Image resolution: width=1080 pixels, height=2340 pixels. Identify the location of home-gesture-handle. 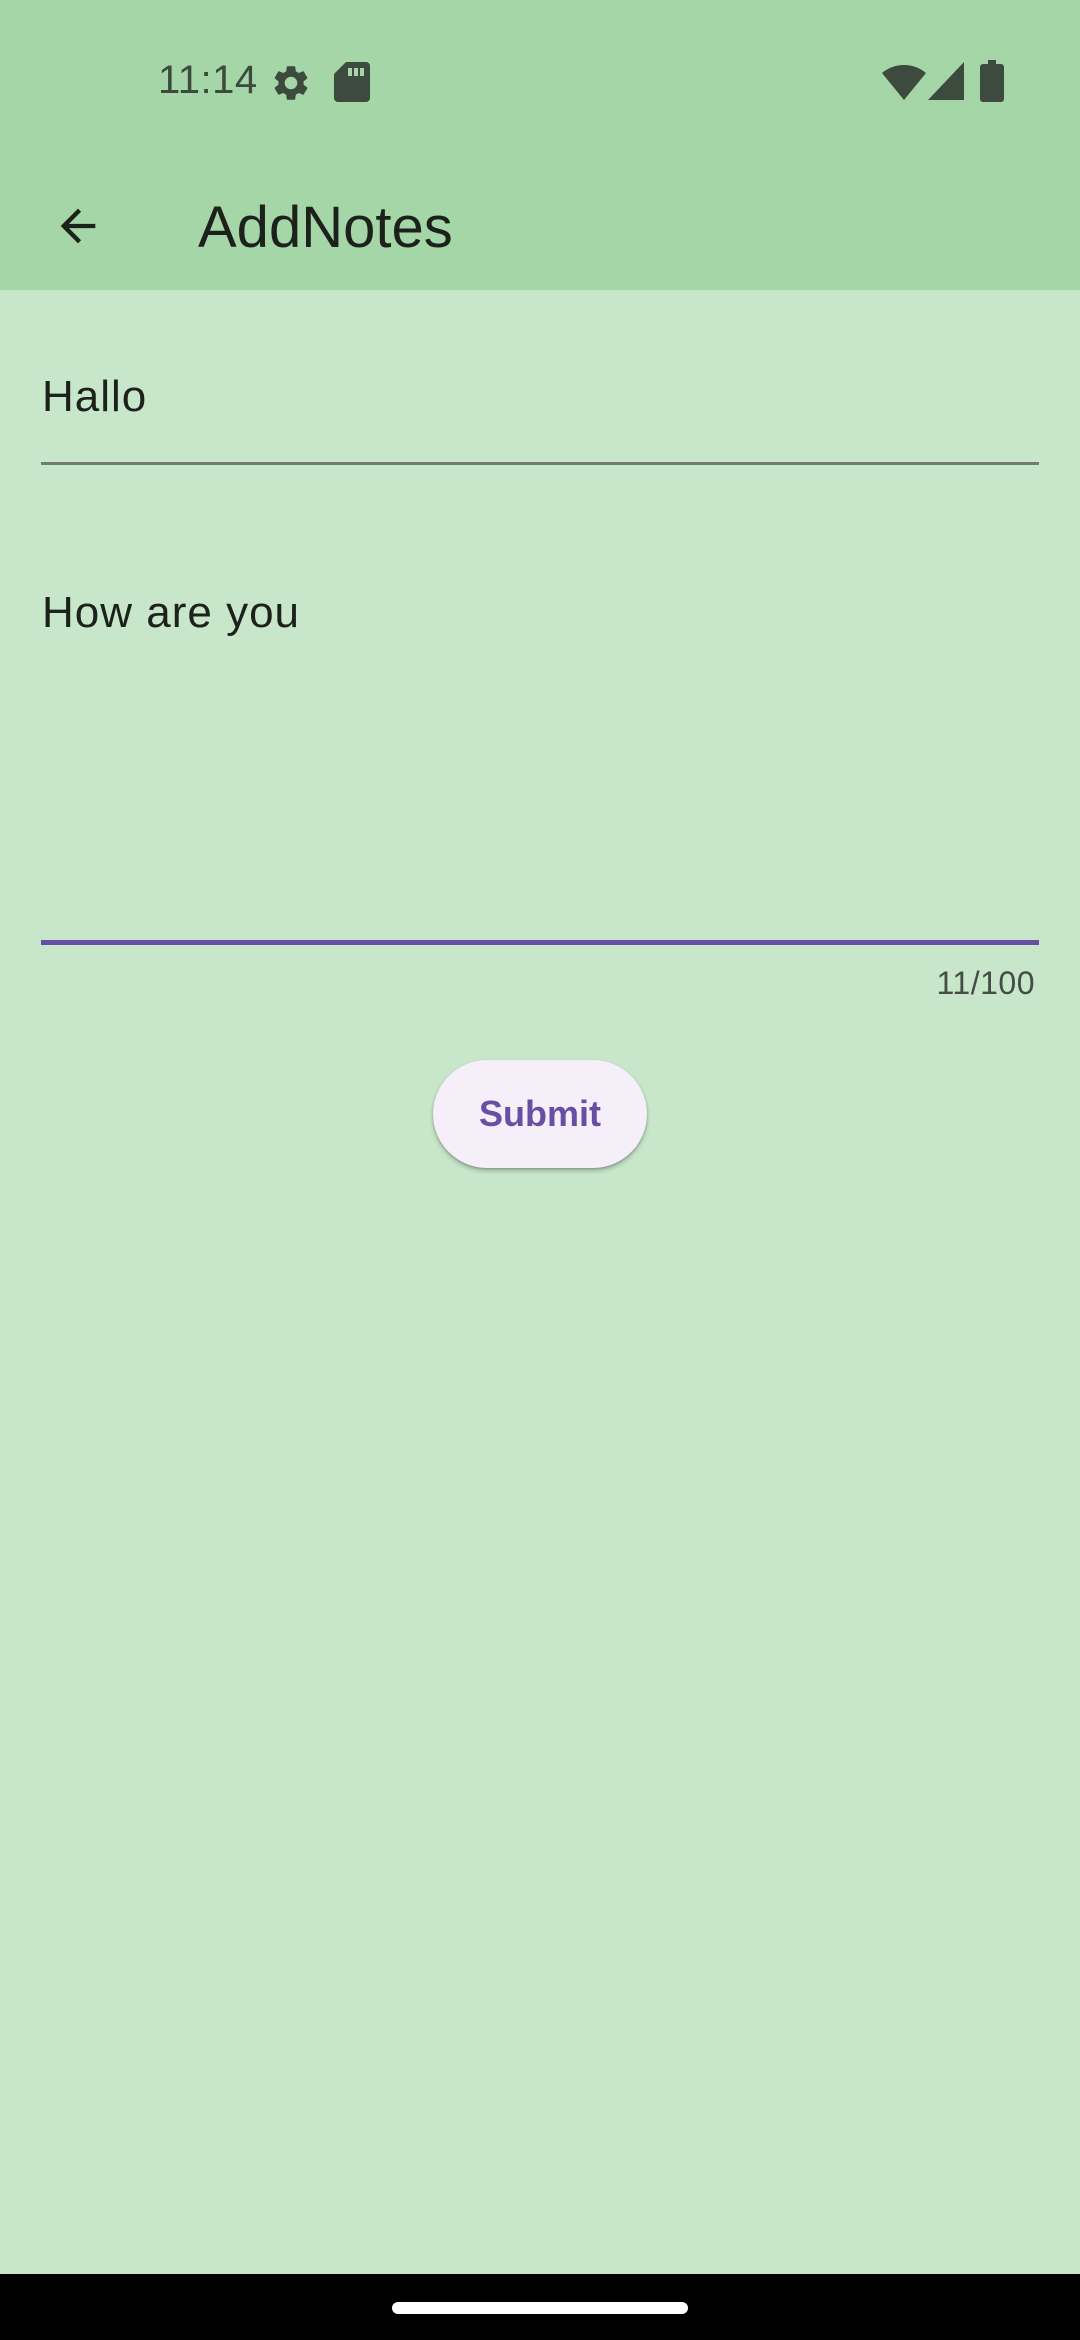
(540, 2308).